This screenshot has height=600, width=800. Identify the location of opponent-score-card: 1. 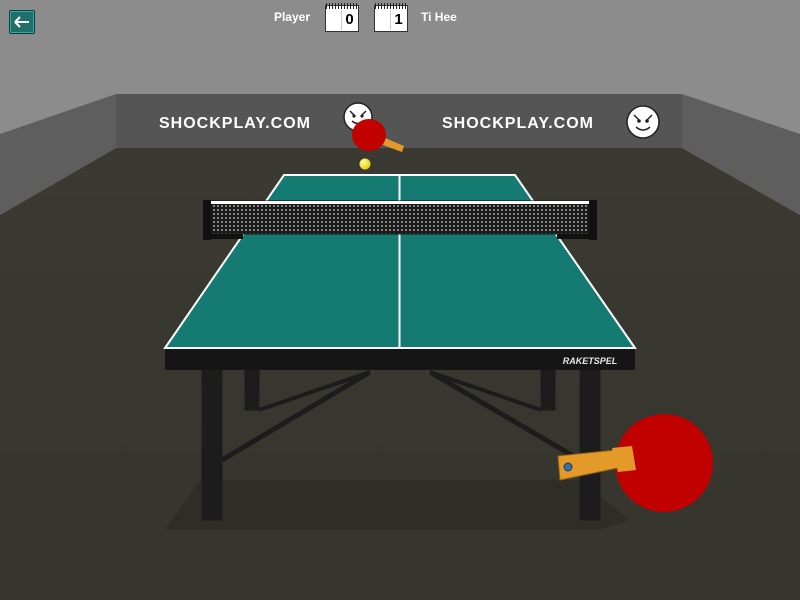
(391, 17).